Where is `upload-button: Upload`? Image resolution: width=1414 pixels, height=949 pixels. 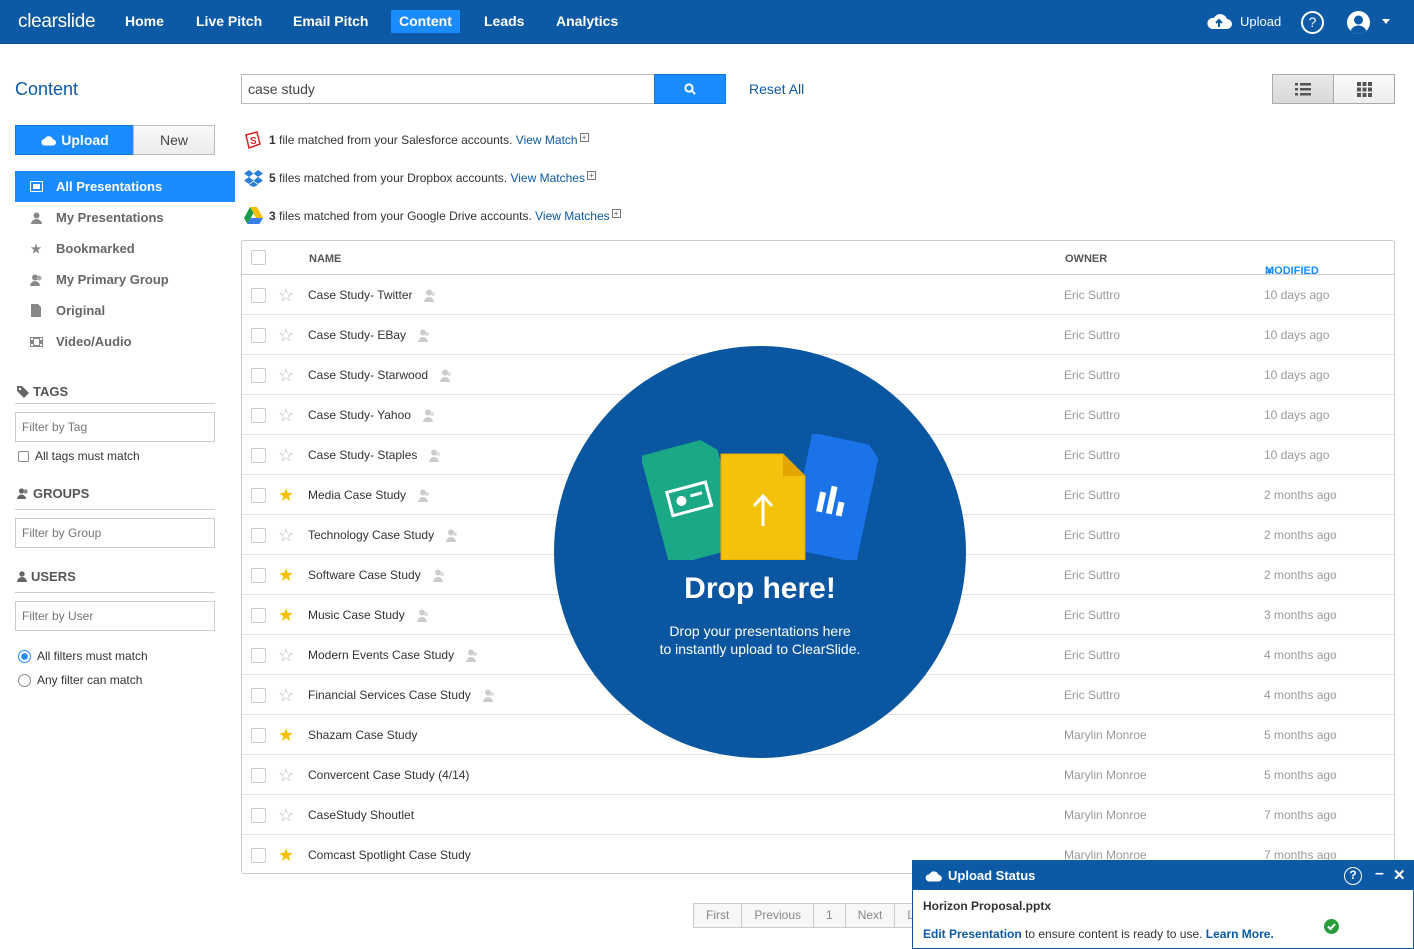 upload-button: Upload is located at coordinates (74, 140).